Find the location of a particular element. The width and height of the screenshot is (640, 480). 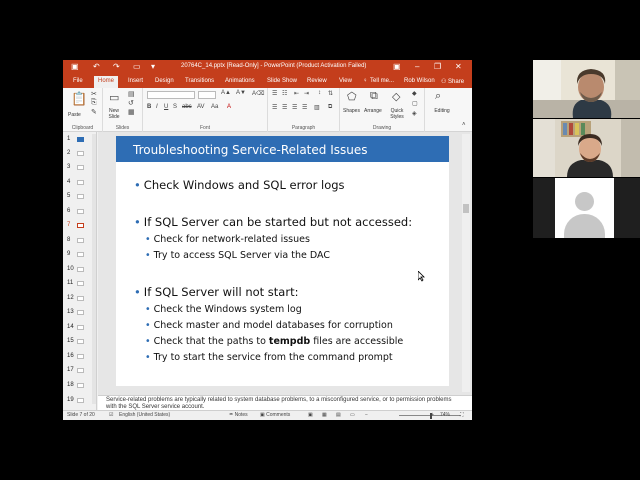

change-case-icon: Aa is located at coordinates (214, 107).